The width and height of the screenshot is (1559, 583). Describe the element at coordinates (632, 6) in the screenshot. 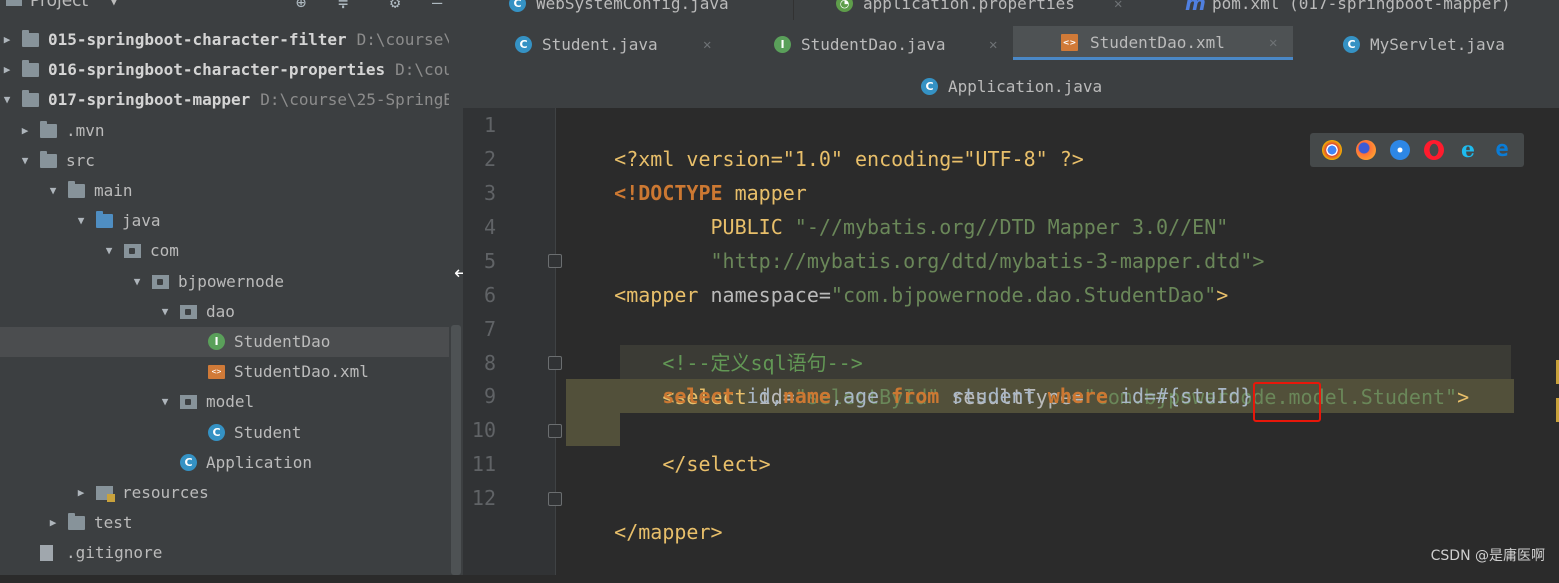

I see `tab-label: WebSystemConfig.java` at that location.